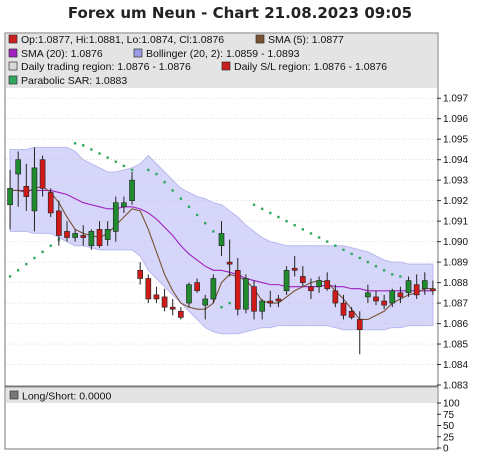  Describe the element at coordinates (455, 386) in the screenshot. I see `y-tick-label: 1.083` at that location.